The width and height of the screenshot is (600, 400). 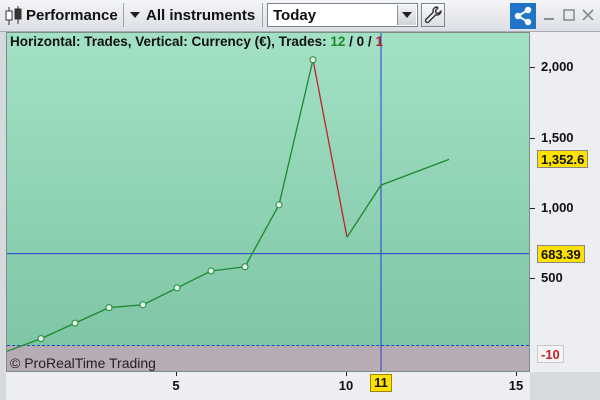 I want to click on crosshair-y-value-tag: 683.39, so click(x=561, y=253).